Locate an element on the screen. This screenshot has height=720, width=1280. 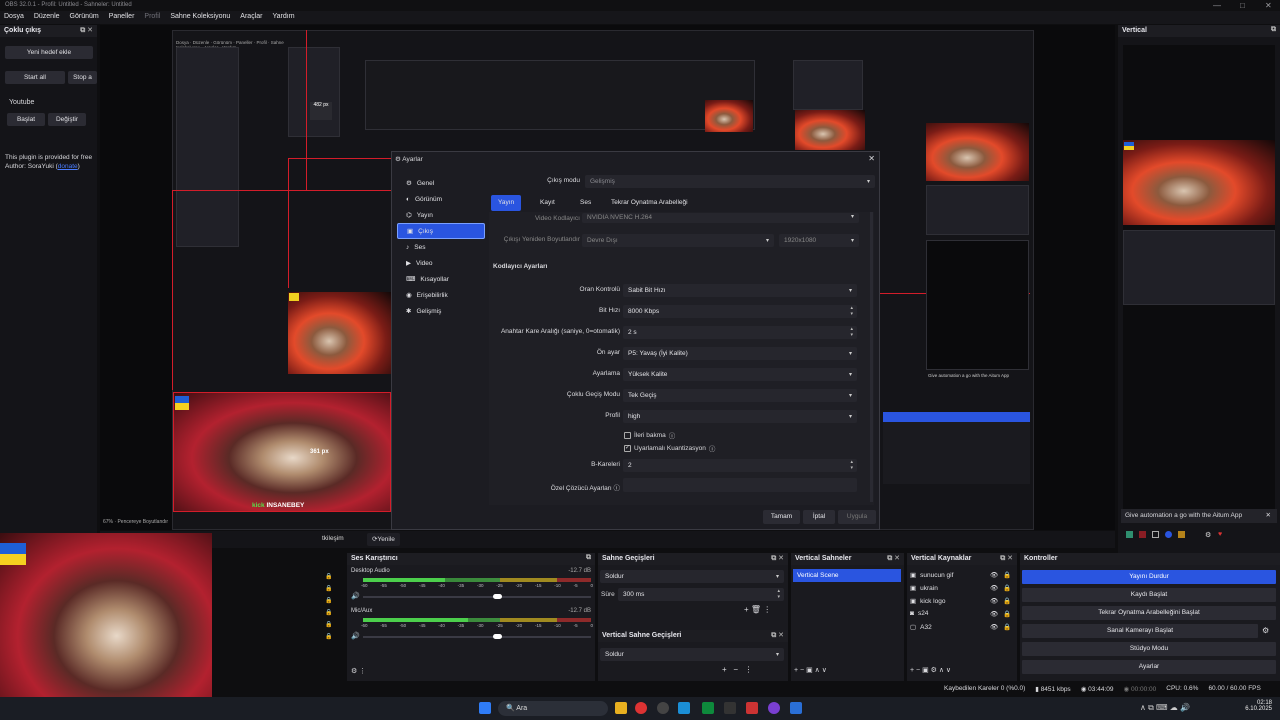
webcam-preview-large is located at coordinates (282, 452).